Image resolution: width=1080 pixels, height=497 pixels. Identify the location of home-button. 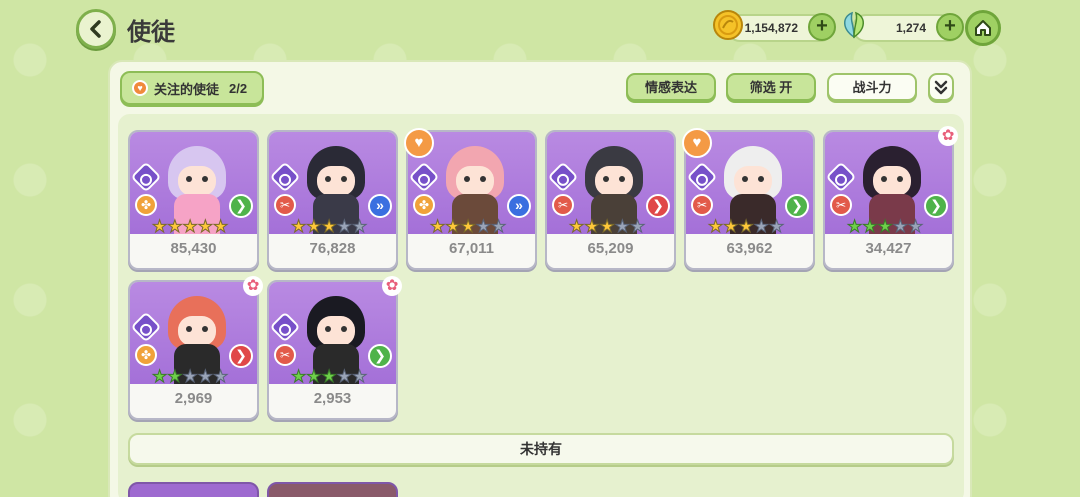
(983, 28).